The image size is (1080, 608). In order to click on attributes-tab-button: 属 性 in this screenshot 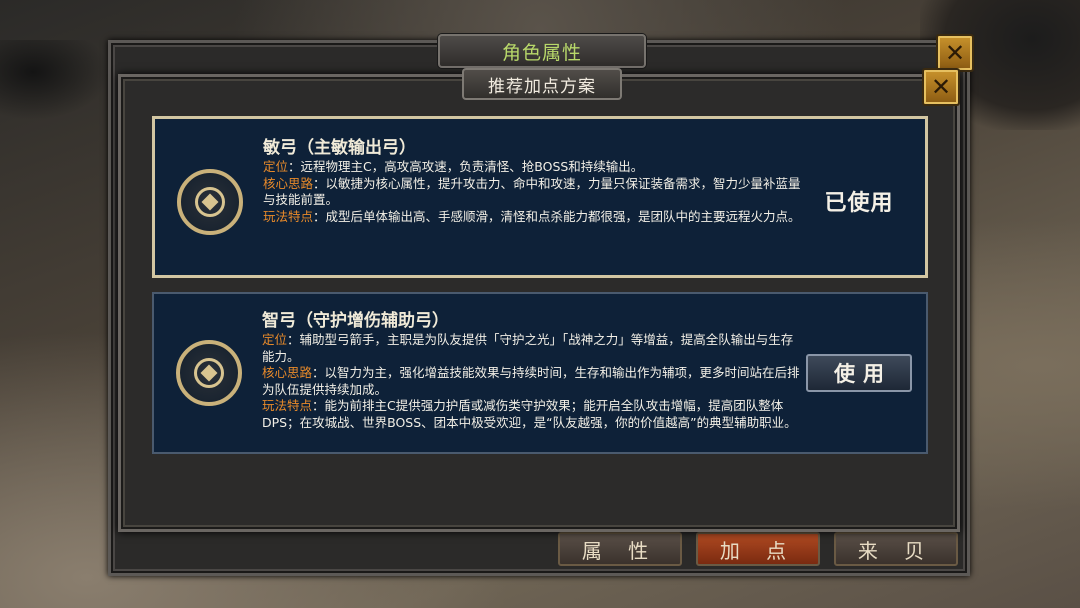, I will do `click(620, 549)`.